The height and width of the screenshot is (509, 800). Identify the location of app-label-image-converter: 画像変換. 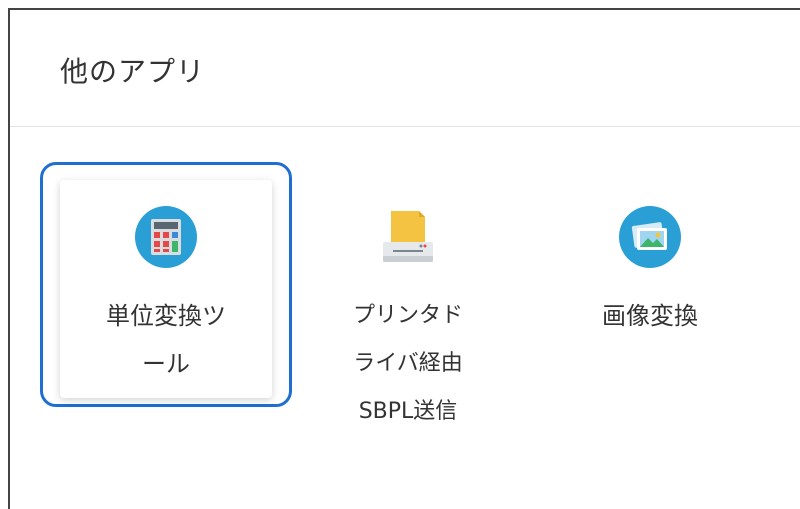
(650, 316).